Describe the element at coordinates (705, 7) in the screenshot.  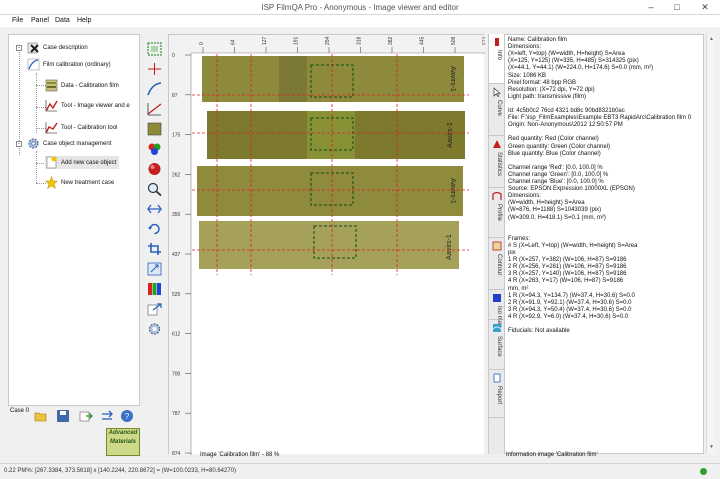
I see `close-button: ✕` at that location.